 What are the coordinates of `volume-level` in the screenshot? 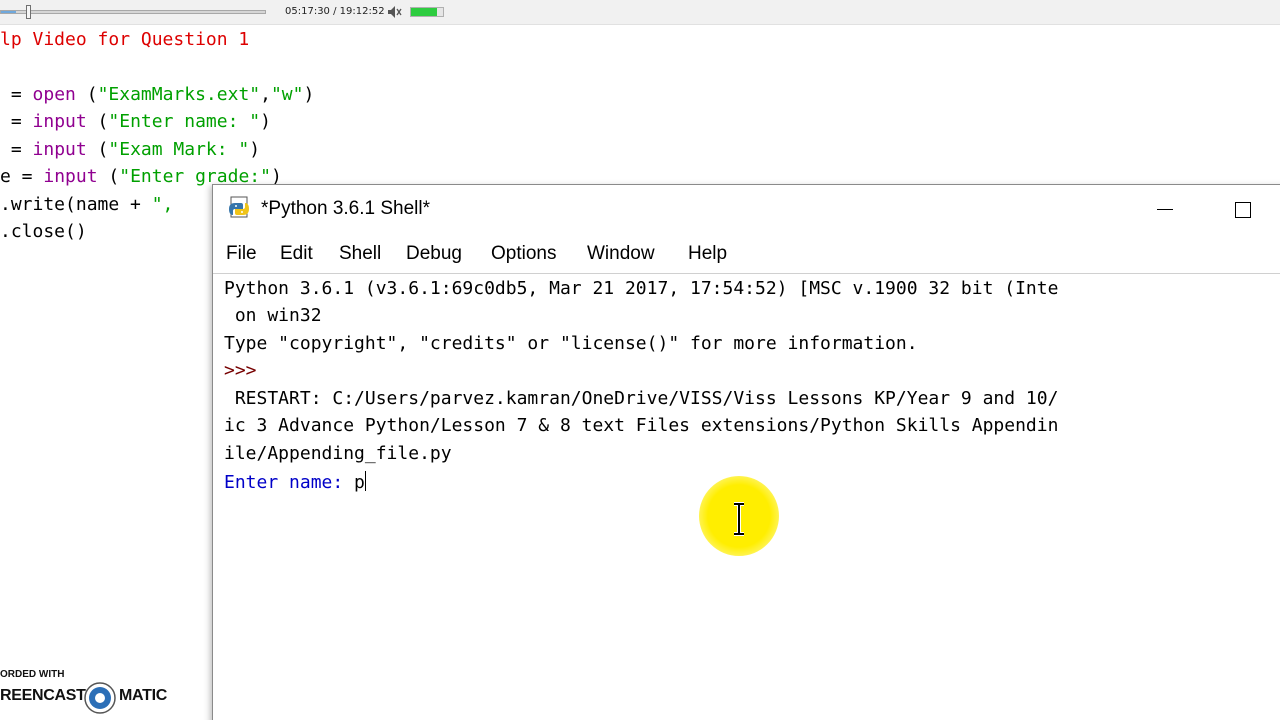 It's located at (424, 12).